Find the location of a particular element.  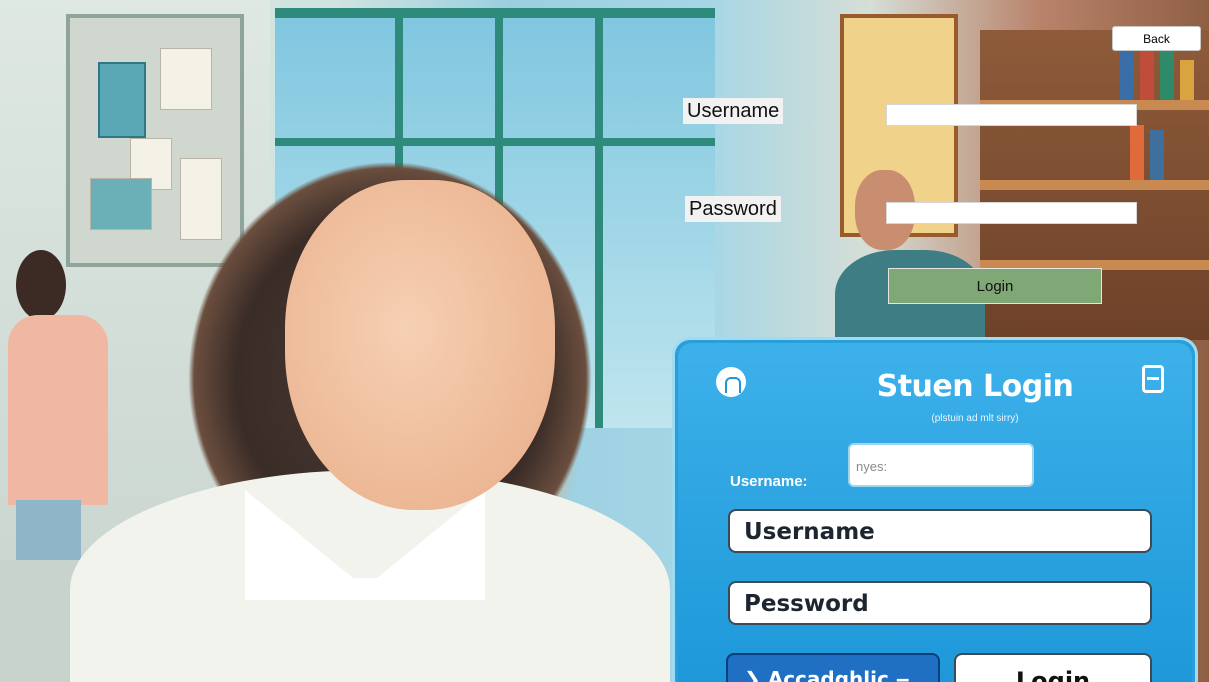

card-subtitle: (plstuin ad mlt sirry) is located at coordinates (975, 418).